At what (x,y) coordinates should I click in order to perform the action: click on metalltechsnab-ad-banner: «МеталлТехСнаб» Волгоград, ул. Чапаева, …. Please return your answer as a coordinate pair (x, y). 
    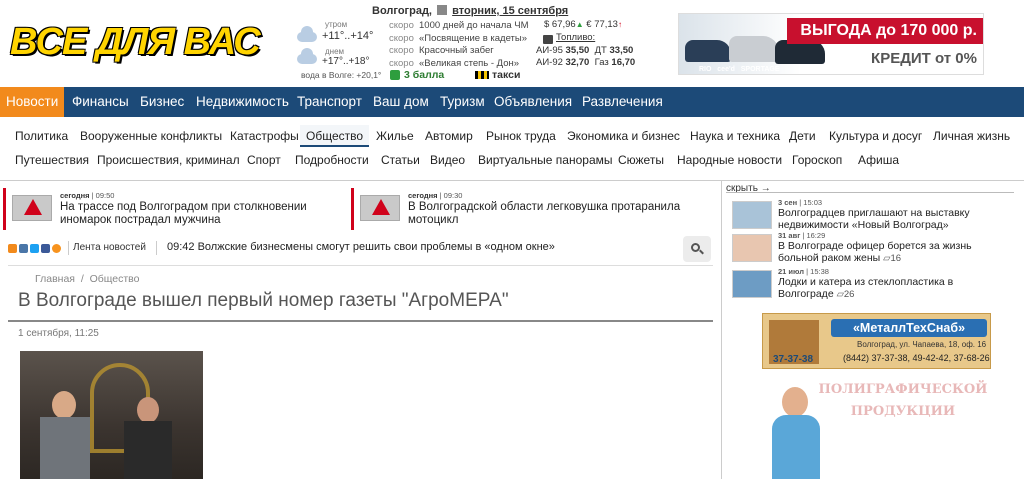
    Looking at the image, I should click on (876, 341).